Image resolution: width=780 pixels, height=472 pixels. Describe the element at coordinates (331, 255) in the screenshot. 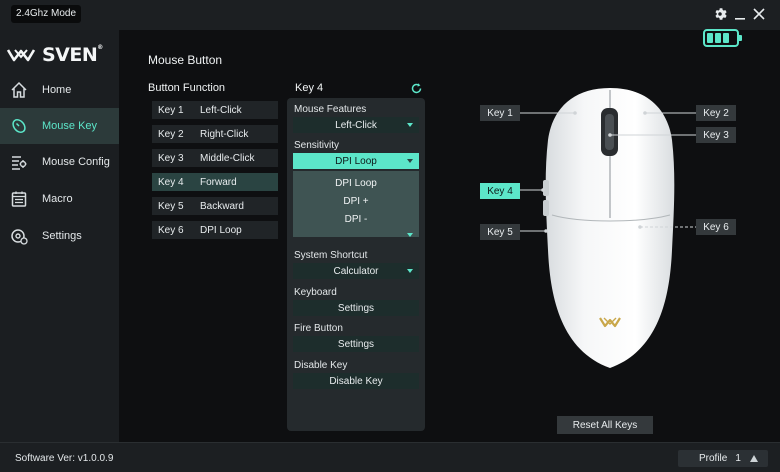

I see `system-shortcut-label: System Shortcut` at that location.